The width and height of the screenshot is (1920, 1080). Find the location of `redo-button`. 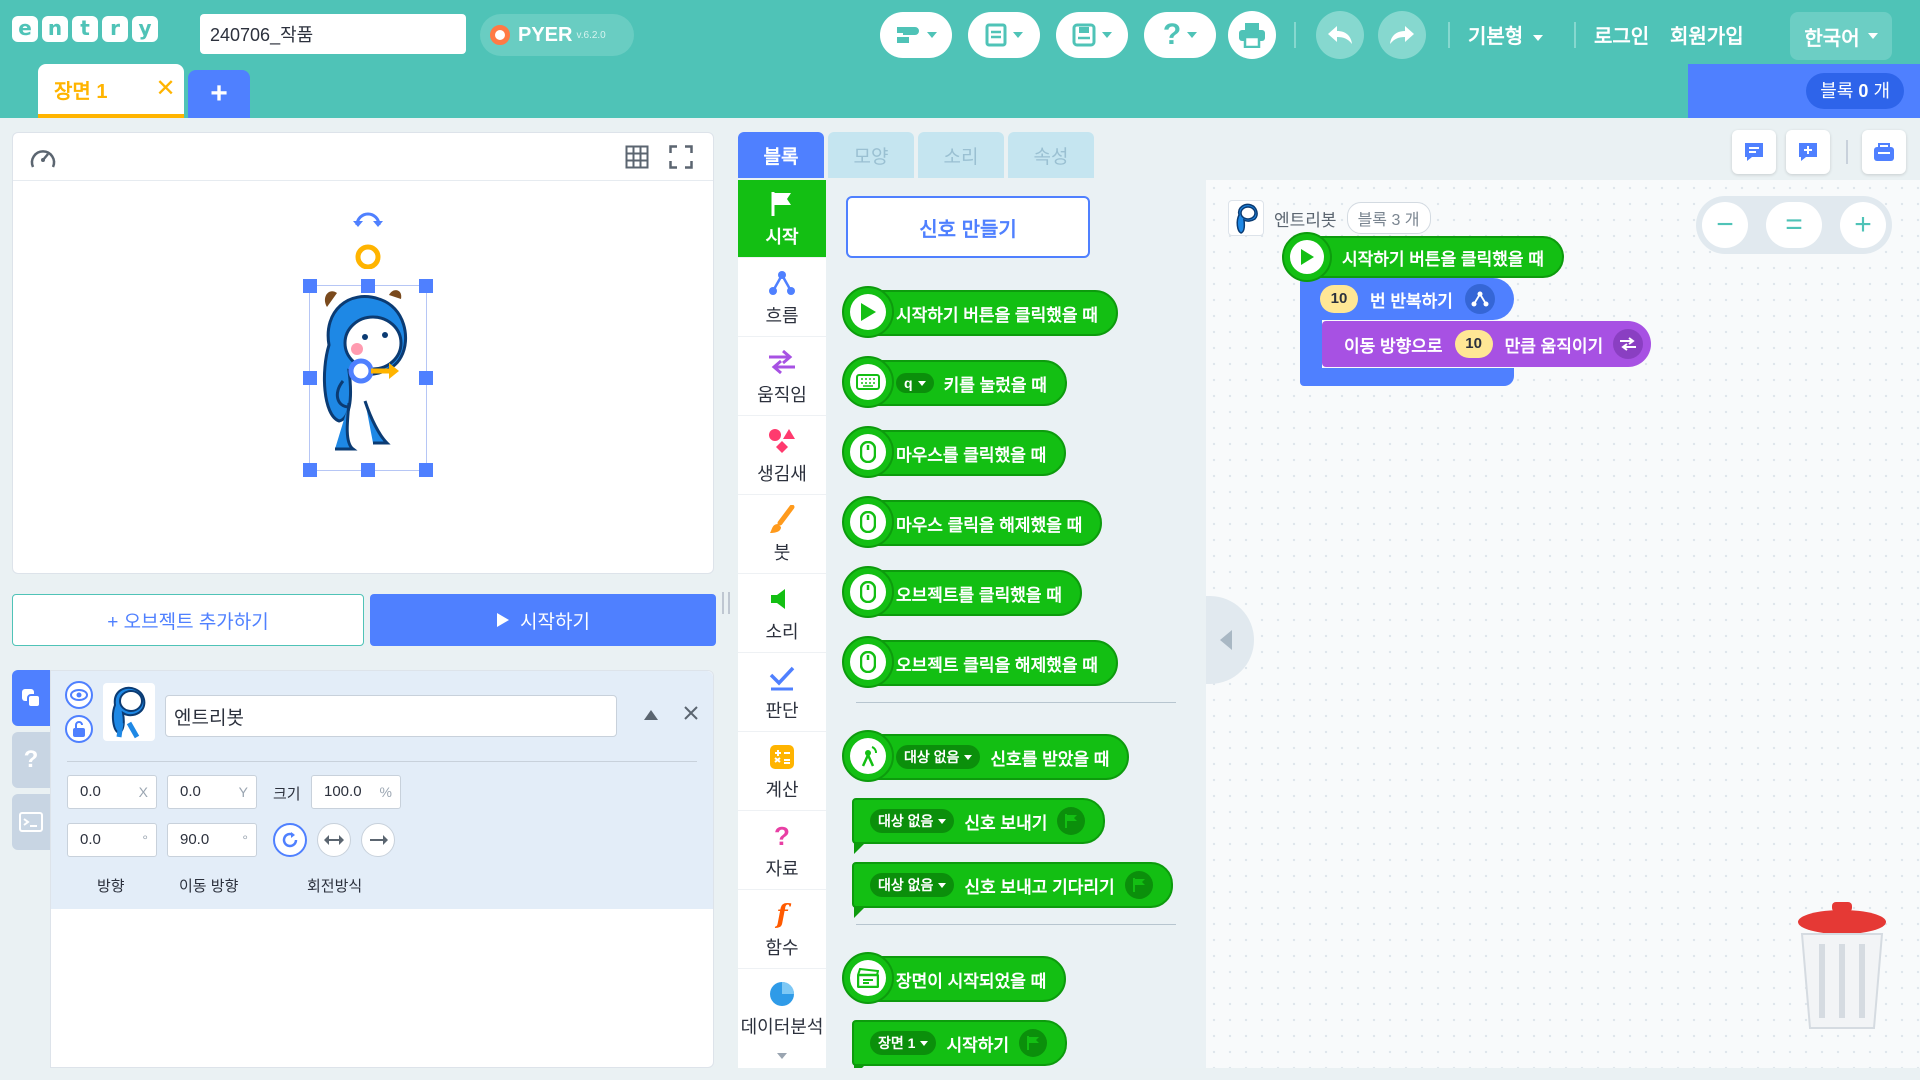

redo-button is located at coordinates (1402, 35).